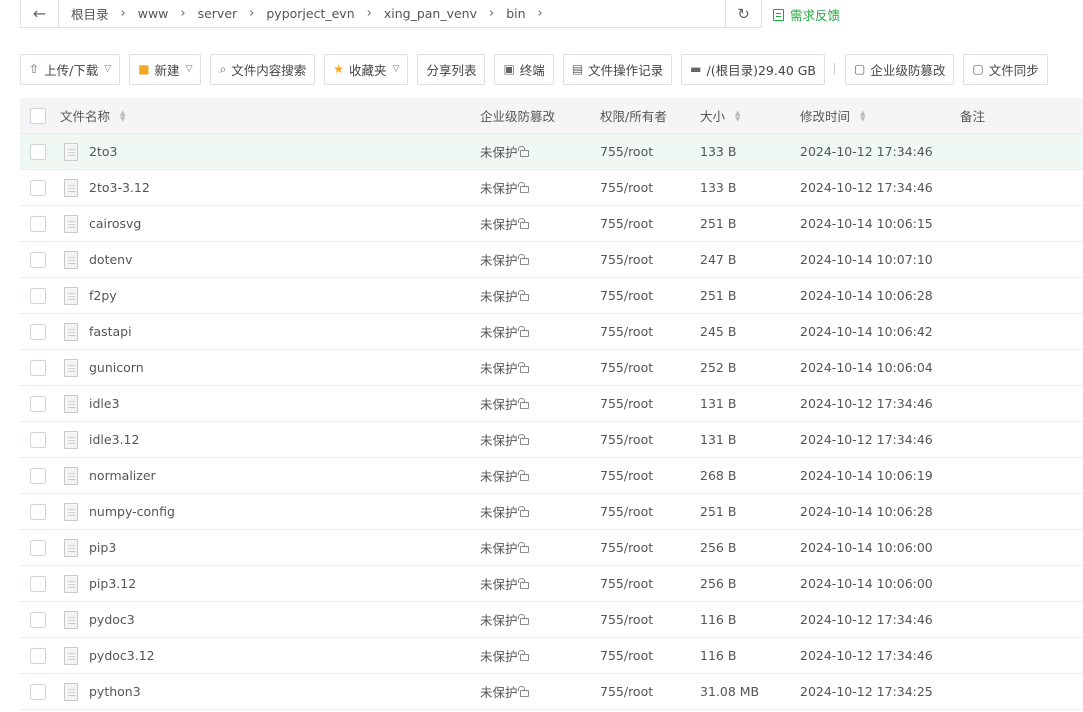 Image resolution: width=1083 pixels, height=712 pixels. Describe the element at coordinates (720, 115) in the screenshot. I see `column-size: 大小 ▲ ▼` at that location.